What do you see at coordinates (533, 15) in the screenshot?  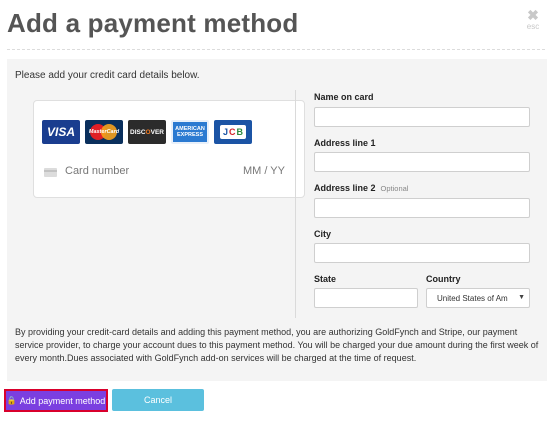 I see `close-icon: ✖` at bounding box center [533, 15].